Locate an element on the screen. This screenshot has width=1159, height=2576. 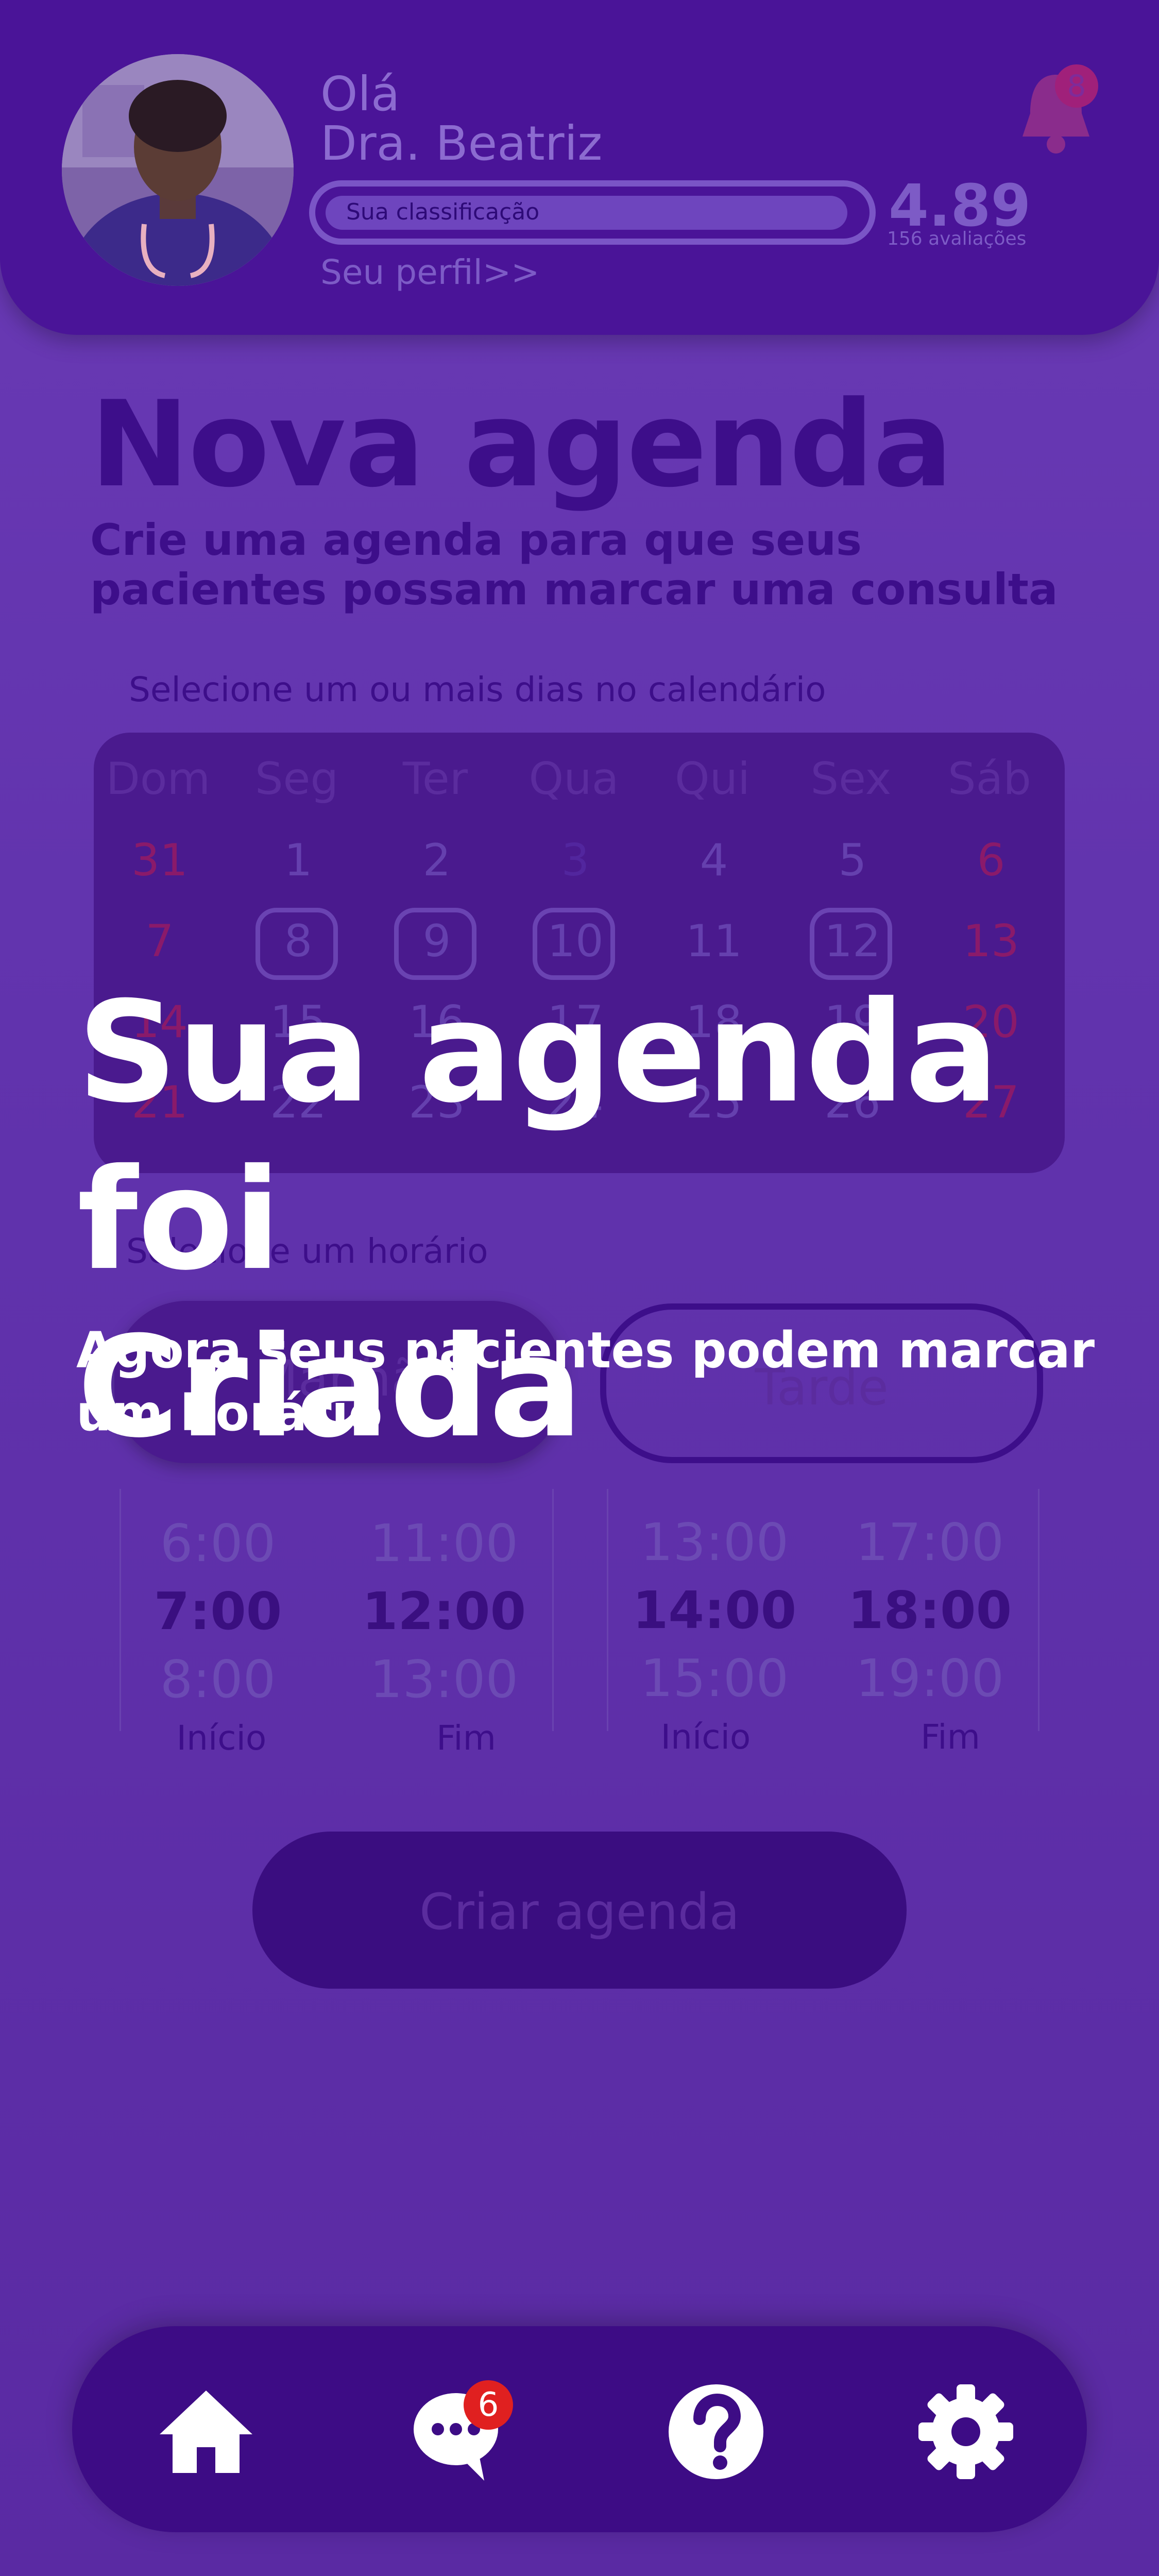
afternoon-start-picker: 13:00 14:00 15:00 is located at coordinates (714, 1611).